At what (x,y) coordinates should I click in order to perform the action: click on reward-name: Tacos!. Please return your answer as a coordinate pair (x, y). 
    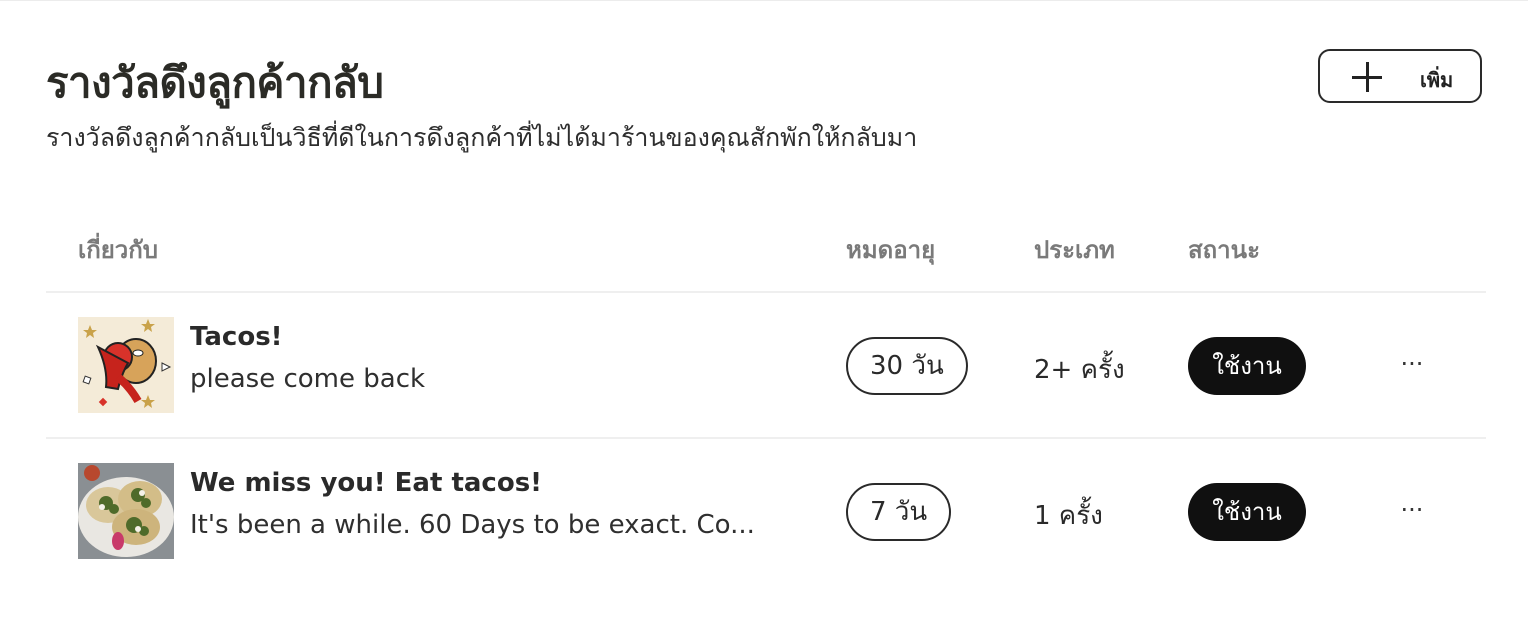
    Looking at the image, I should click on (236, 337).